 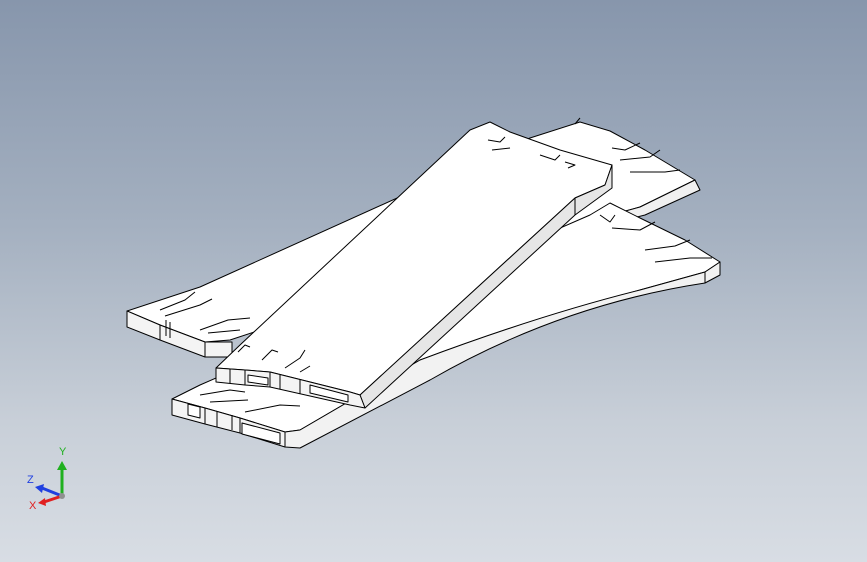 What do you see at coordinates (52, 492) in the screenshot?
I see `z-axis-arrow` at bounding box center [52, 492].